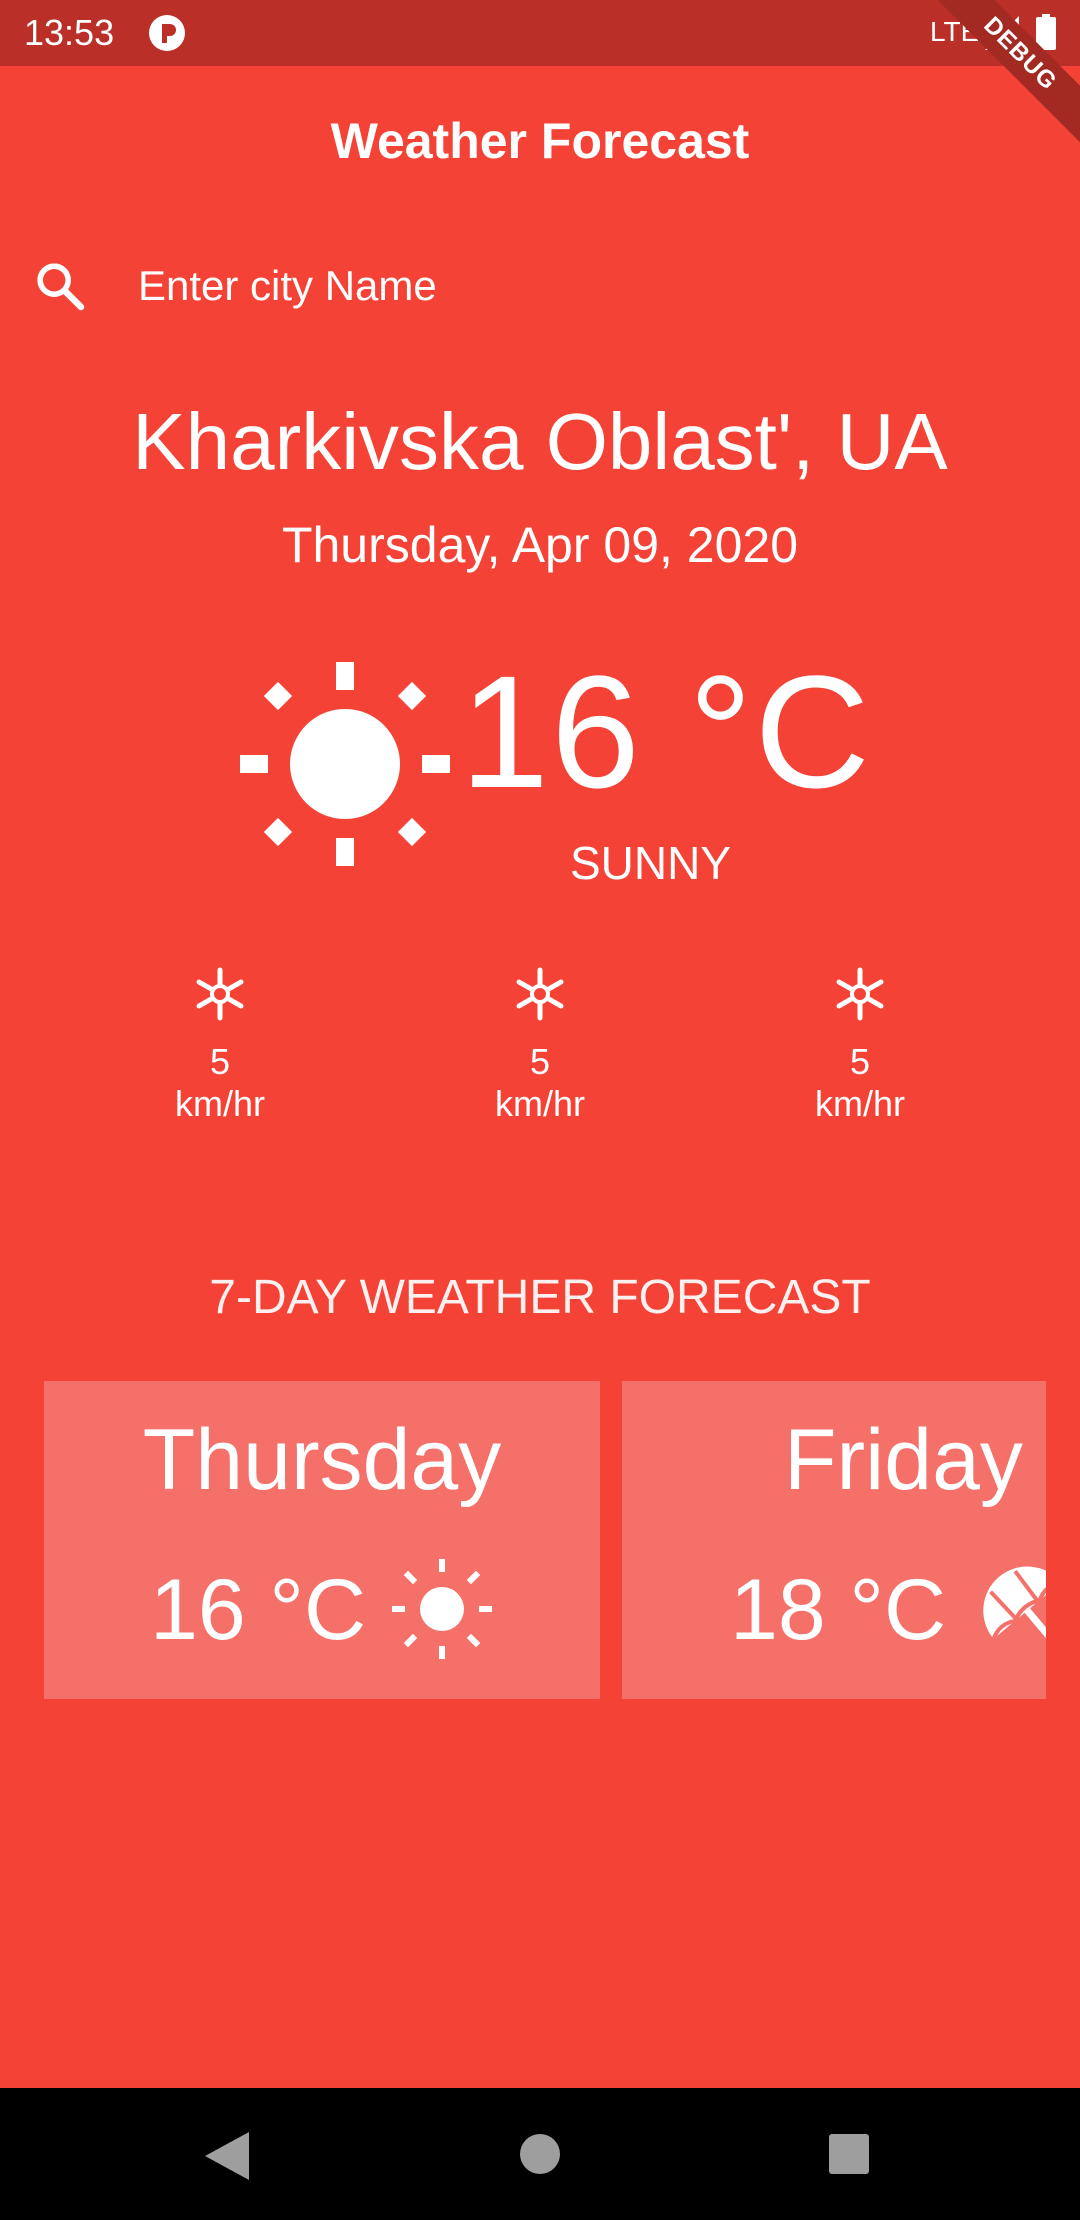  Describe the element at coordinates (903, 1460) in the screenshot. I see `forecast-day: Friday` at that location.